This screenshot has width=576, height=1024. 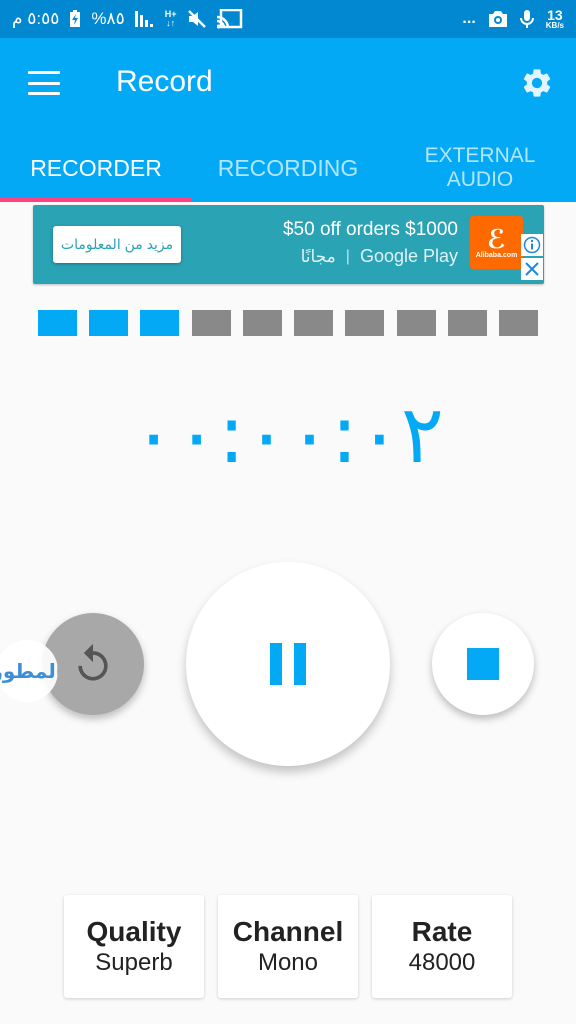 I want to click on watermark-logo: المطور, so click(x=29, y=671).